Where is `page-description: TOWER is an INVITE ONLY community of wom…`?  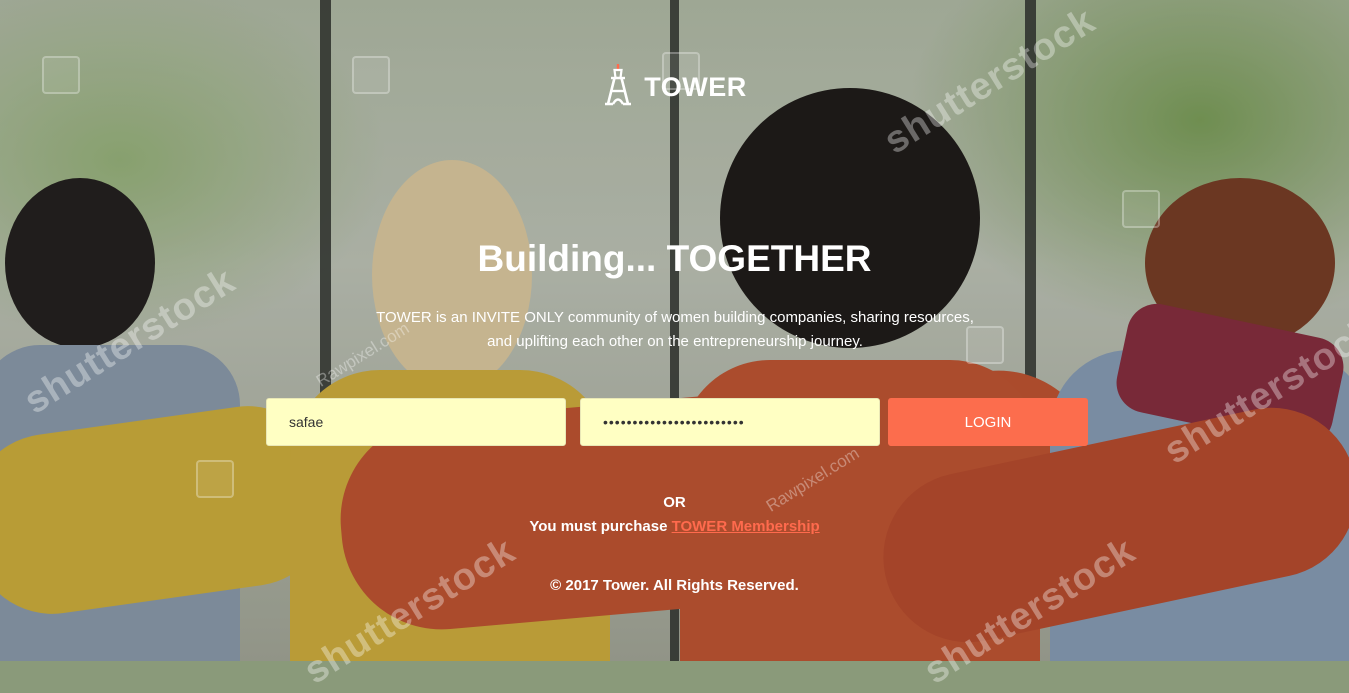 page-description: TOWER is an INVITE ONLY community of wom… is located at coordinates (675, 330).